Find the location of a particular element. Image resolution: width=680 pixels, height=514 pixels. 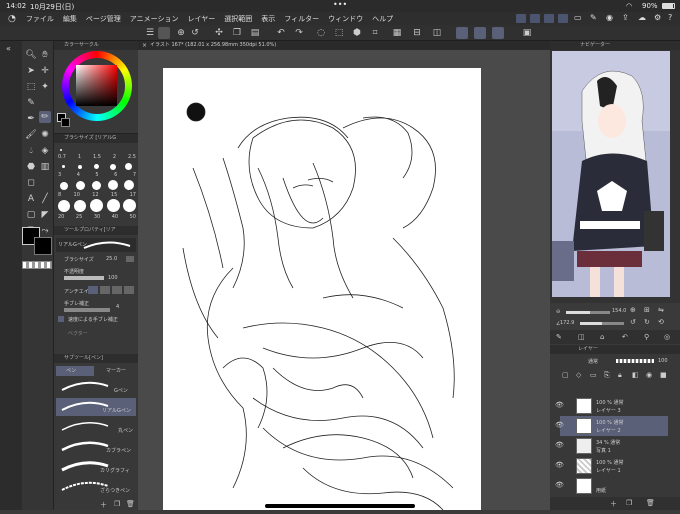

edit-icon: ✎ is located at coordinates (593, 17).